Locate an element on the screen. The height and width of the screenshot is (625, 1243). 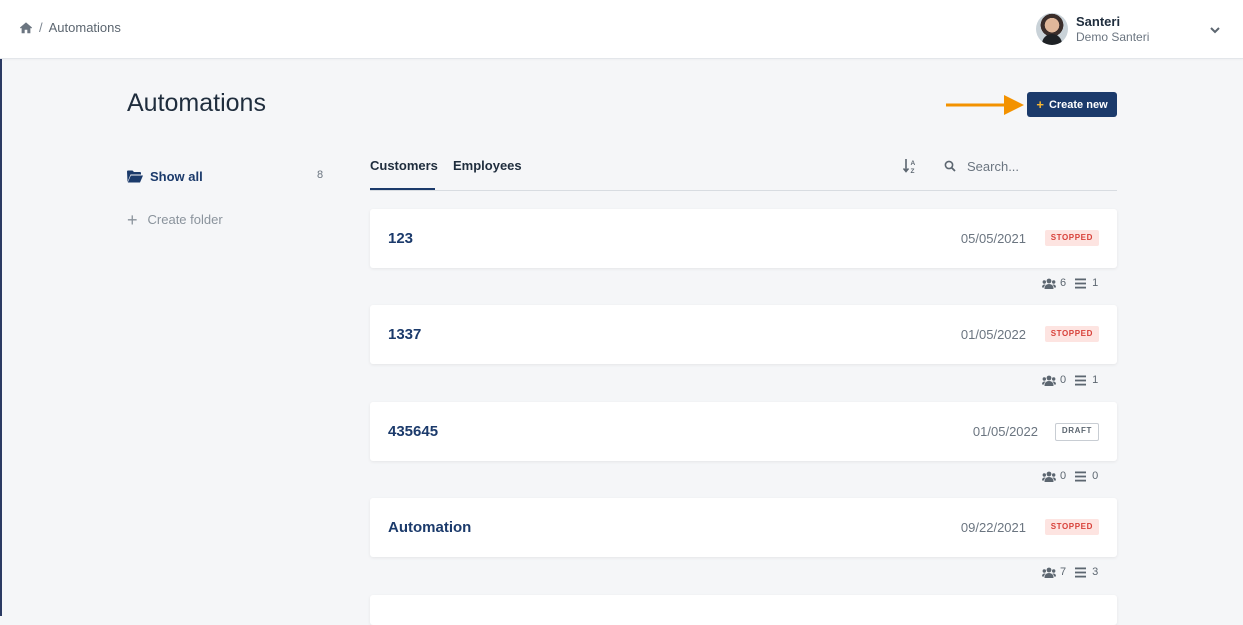
automation-name: 123 is located at coordinates (400, 238).